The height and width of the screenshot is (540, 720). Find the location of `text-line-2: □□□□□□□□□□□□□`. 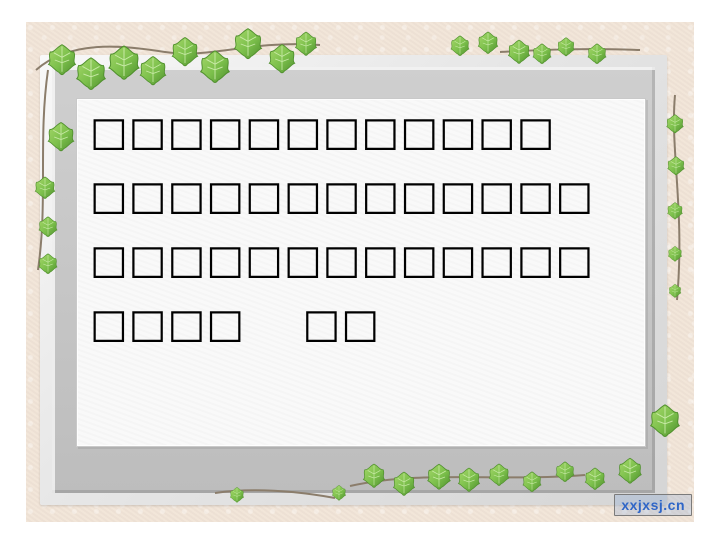

text-line-2: □□□□□□□□□□□□□ is located at coordinates (342, 196).